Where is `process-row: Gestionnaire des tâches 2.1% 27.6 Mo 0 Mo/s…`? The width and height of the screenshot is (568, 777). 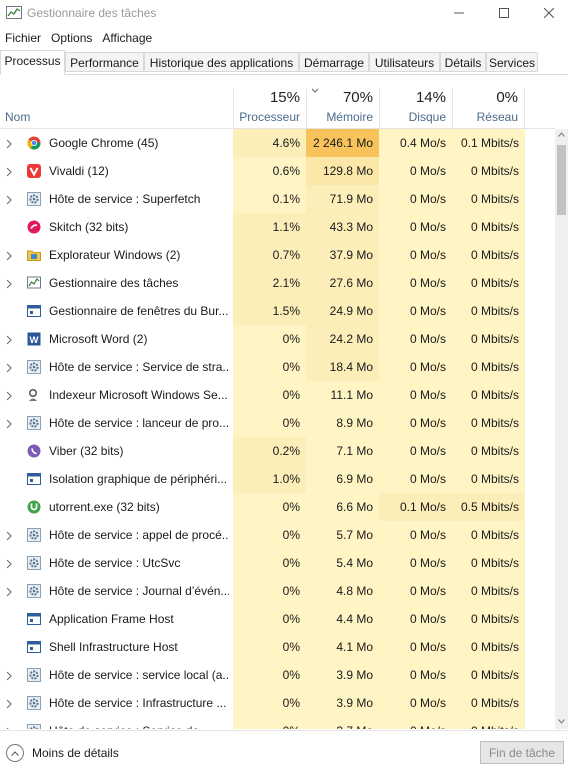
process-row: Gestionnaire des tâches 2.1% 27.6 Mo 0 Mo/s… is located at coordinates (277, 283).